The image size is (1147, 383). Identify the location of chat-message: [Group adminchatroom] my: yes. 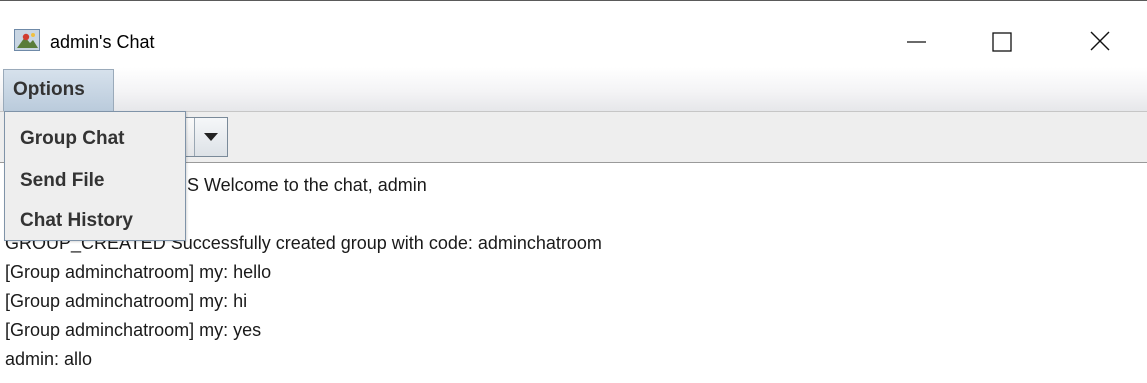
(133, 330).